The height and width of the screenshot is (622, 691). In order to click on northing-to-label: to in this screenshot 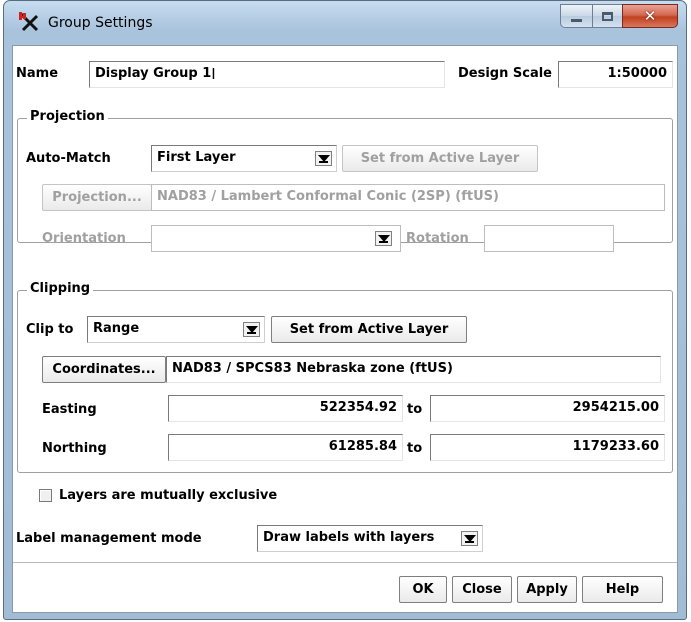, I will do `click(415, 448)`.